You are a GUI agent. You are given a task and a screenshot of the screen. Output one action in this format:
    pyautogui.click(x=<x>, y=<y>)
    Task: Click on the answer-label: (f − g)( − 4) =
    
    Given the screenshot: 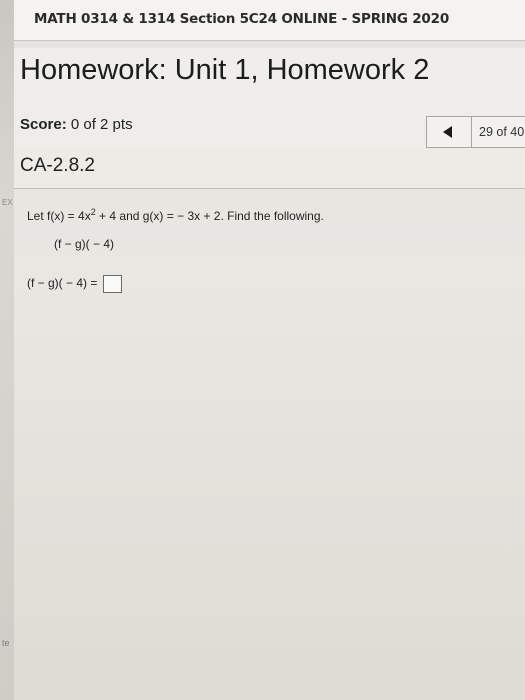 What is the action you would take?
    pyautogui.click(x=62, y=283)
    